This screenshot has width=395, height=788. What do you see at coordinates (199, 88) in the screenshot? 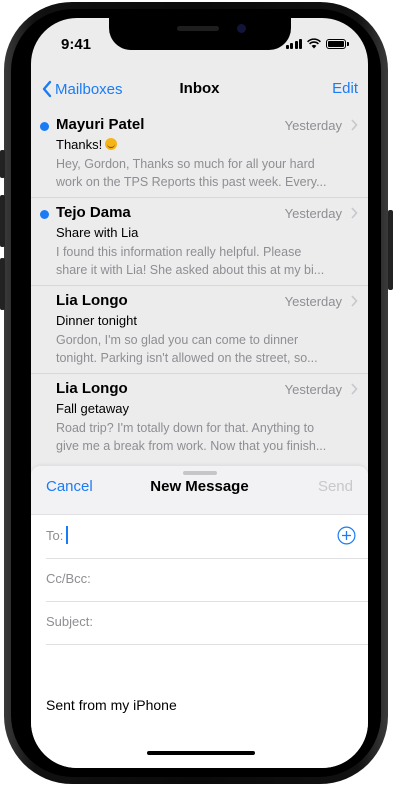
I see `page-title: Inbox` at bounding box center [199, 88].